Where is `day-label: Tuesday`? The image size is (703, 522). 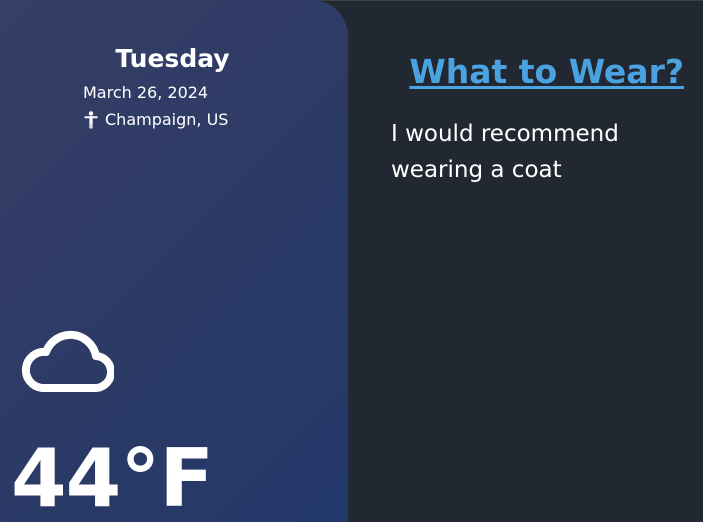
day-label: Tuesday is located at coordinates (172, 58).